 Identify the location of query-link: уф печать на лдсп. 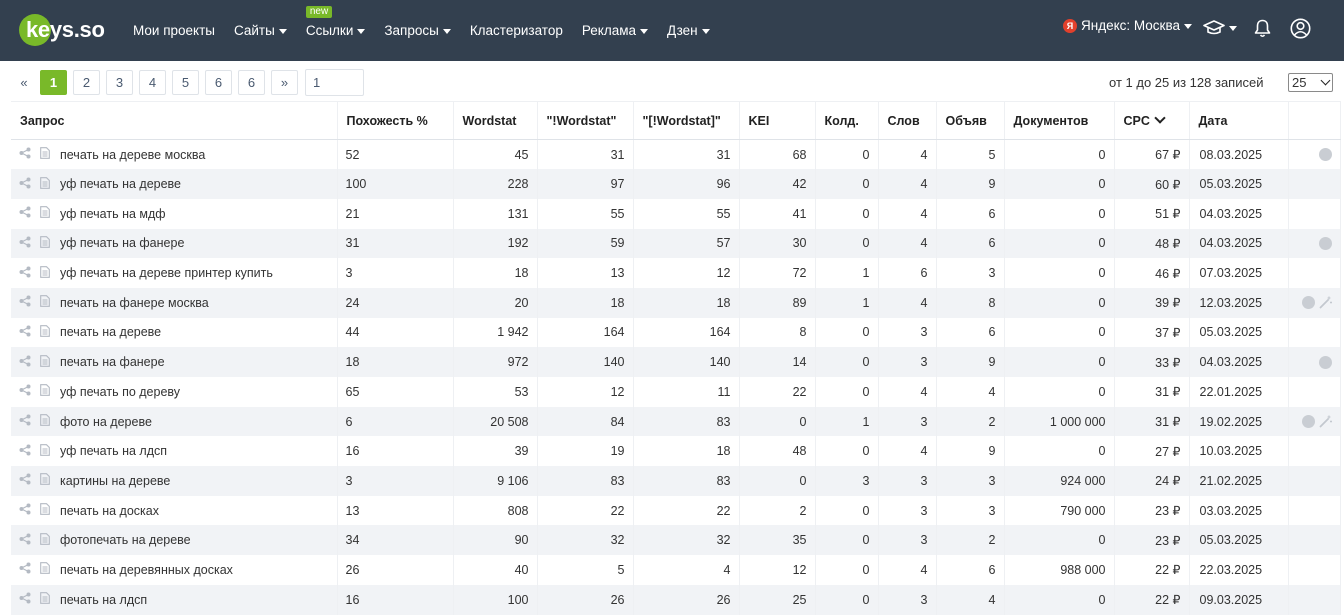
(113, 451).